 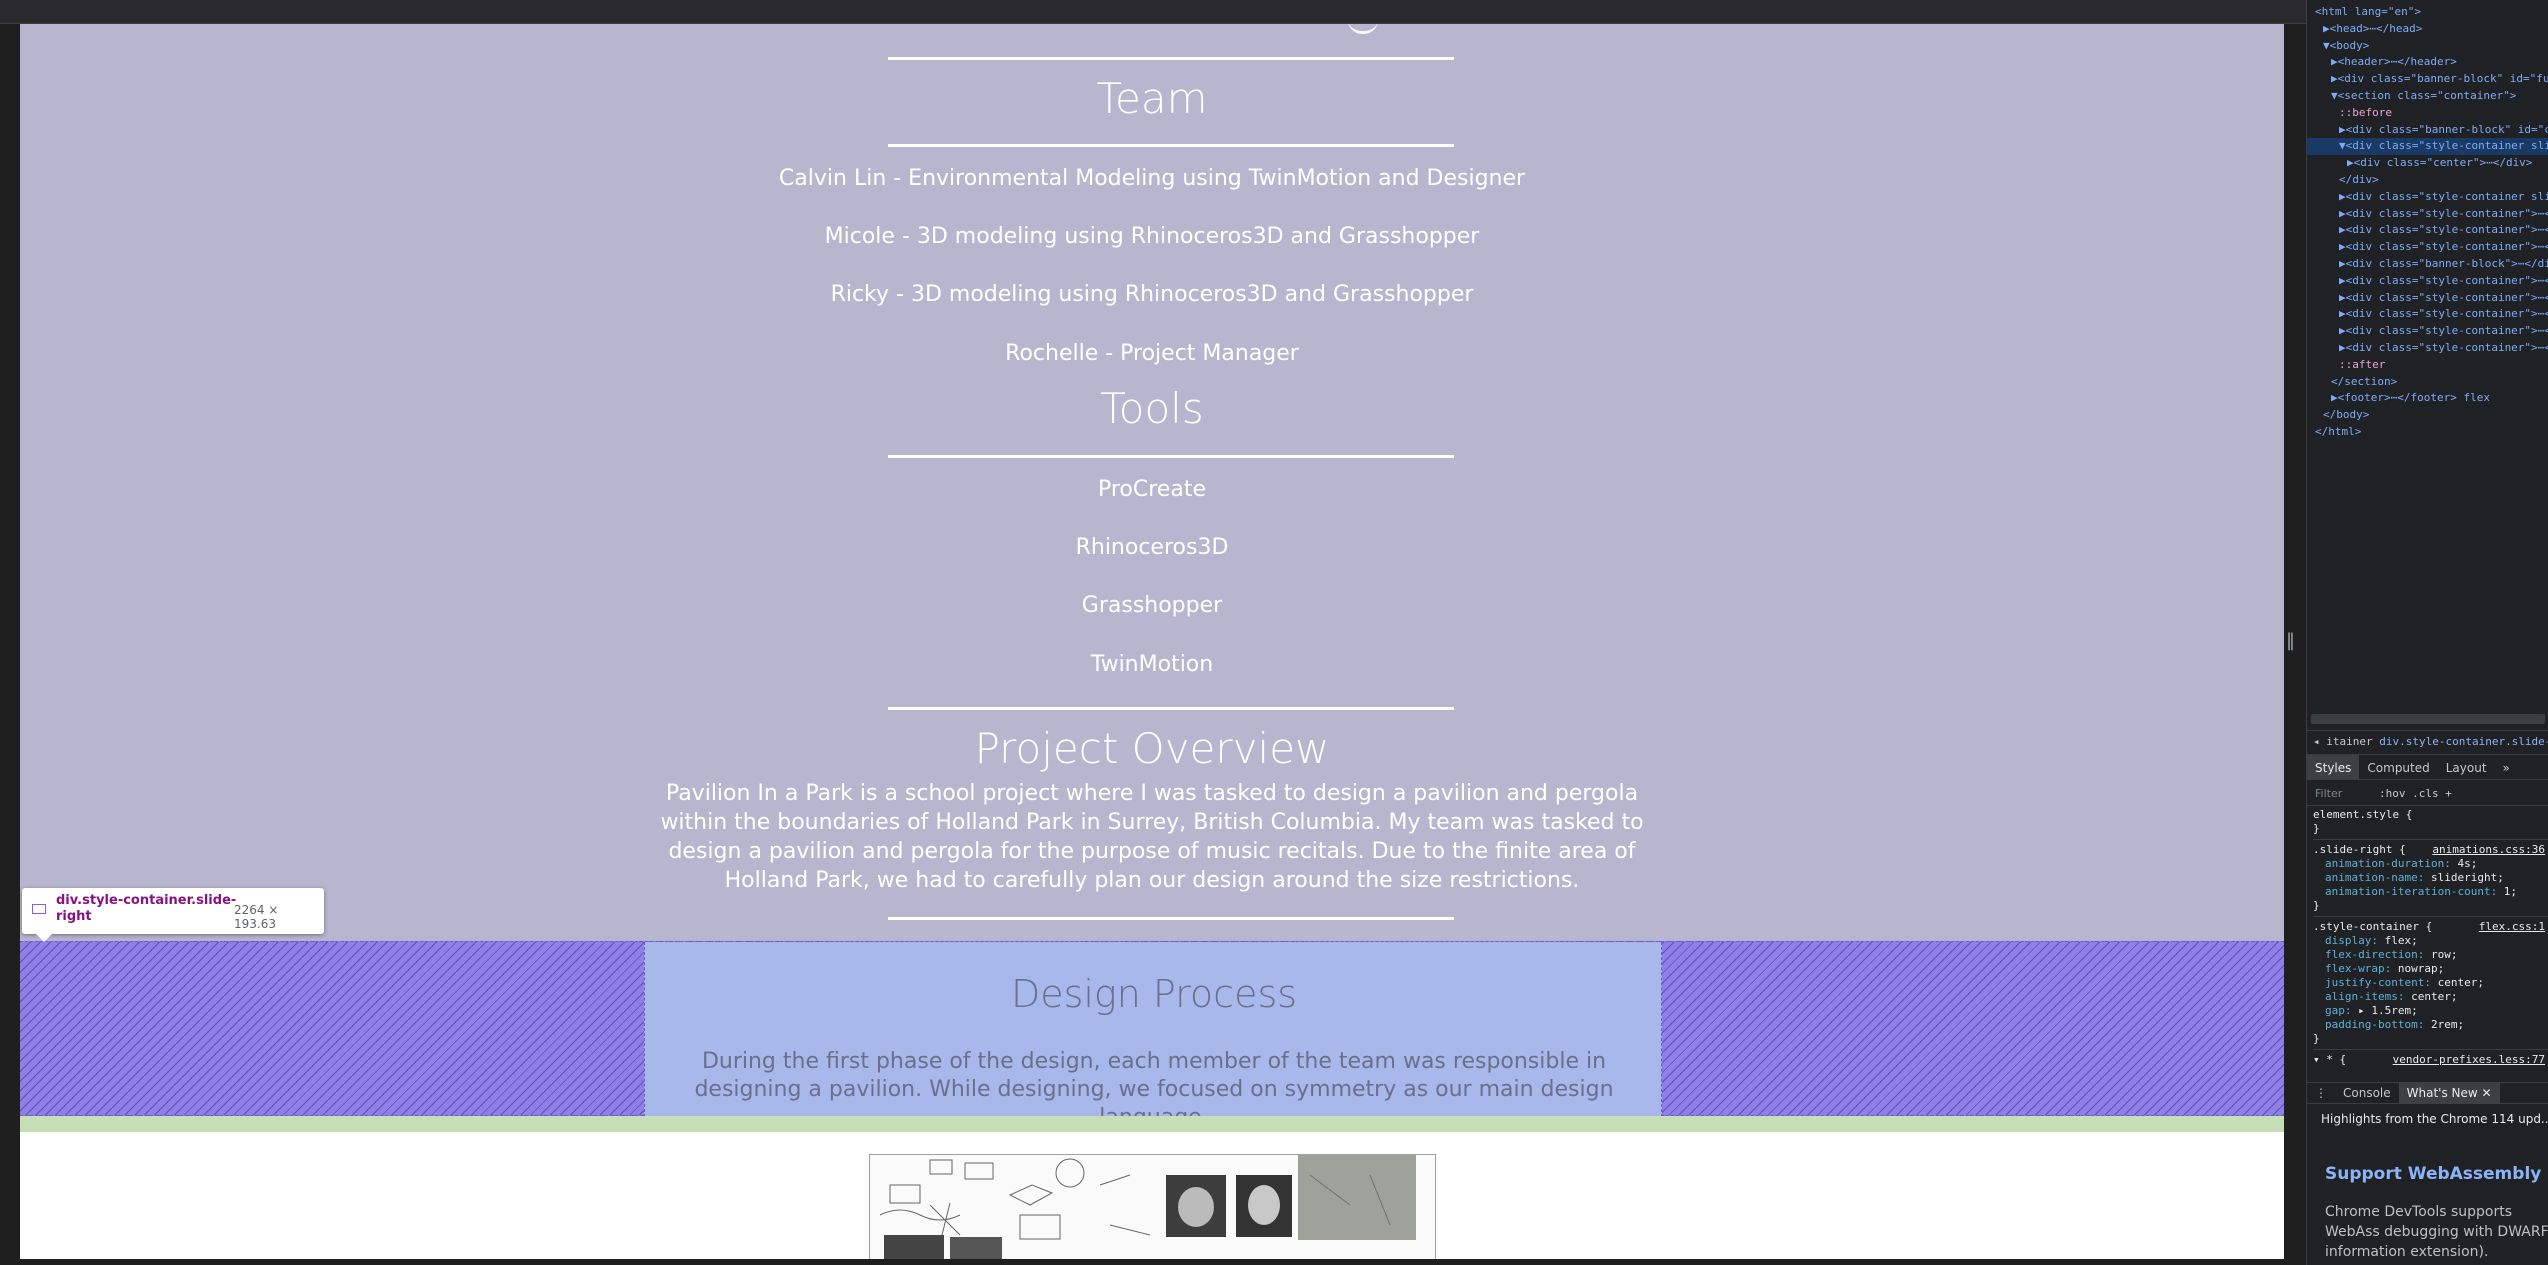 What do you see at coordinates (39, 909) in the screenshot?
I see `element-icon` at bounding box center [39, 909].